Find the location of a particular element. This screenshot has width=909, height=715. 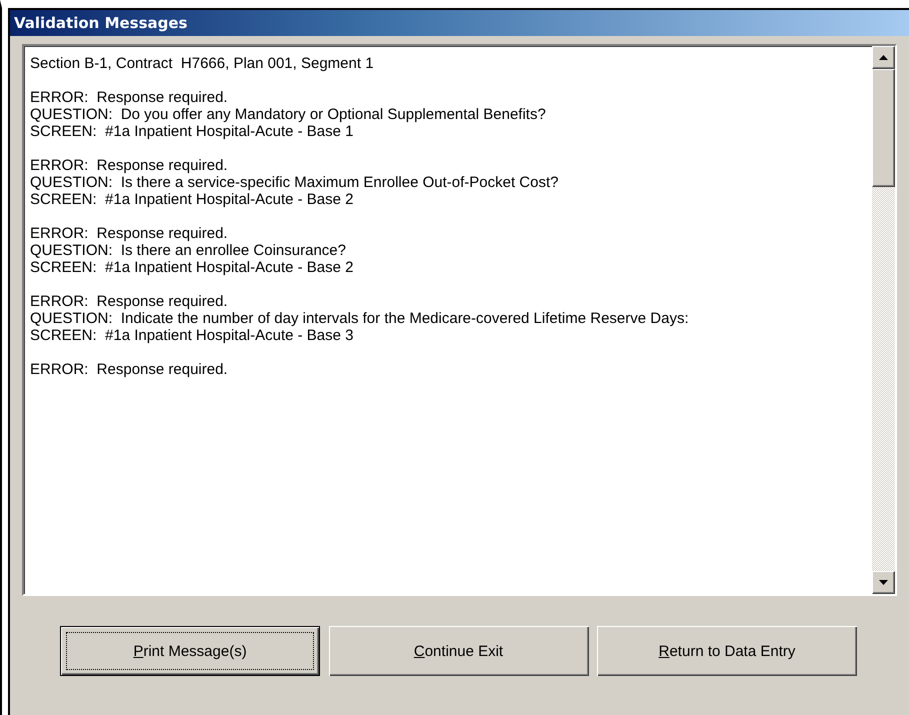

dialog-button: Return to Data Entry is located at coordinates (727, 651).